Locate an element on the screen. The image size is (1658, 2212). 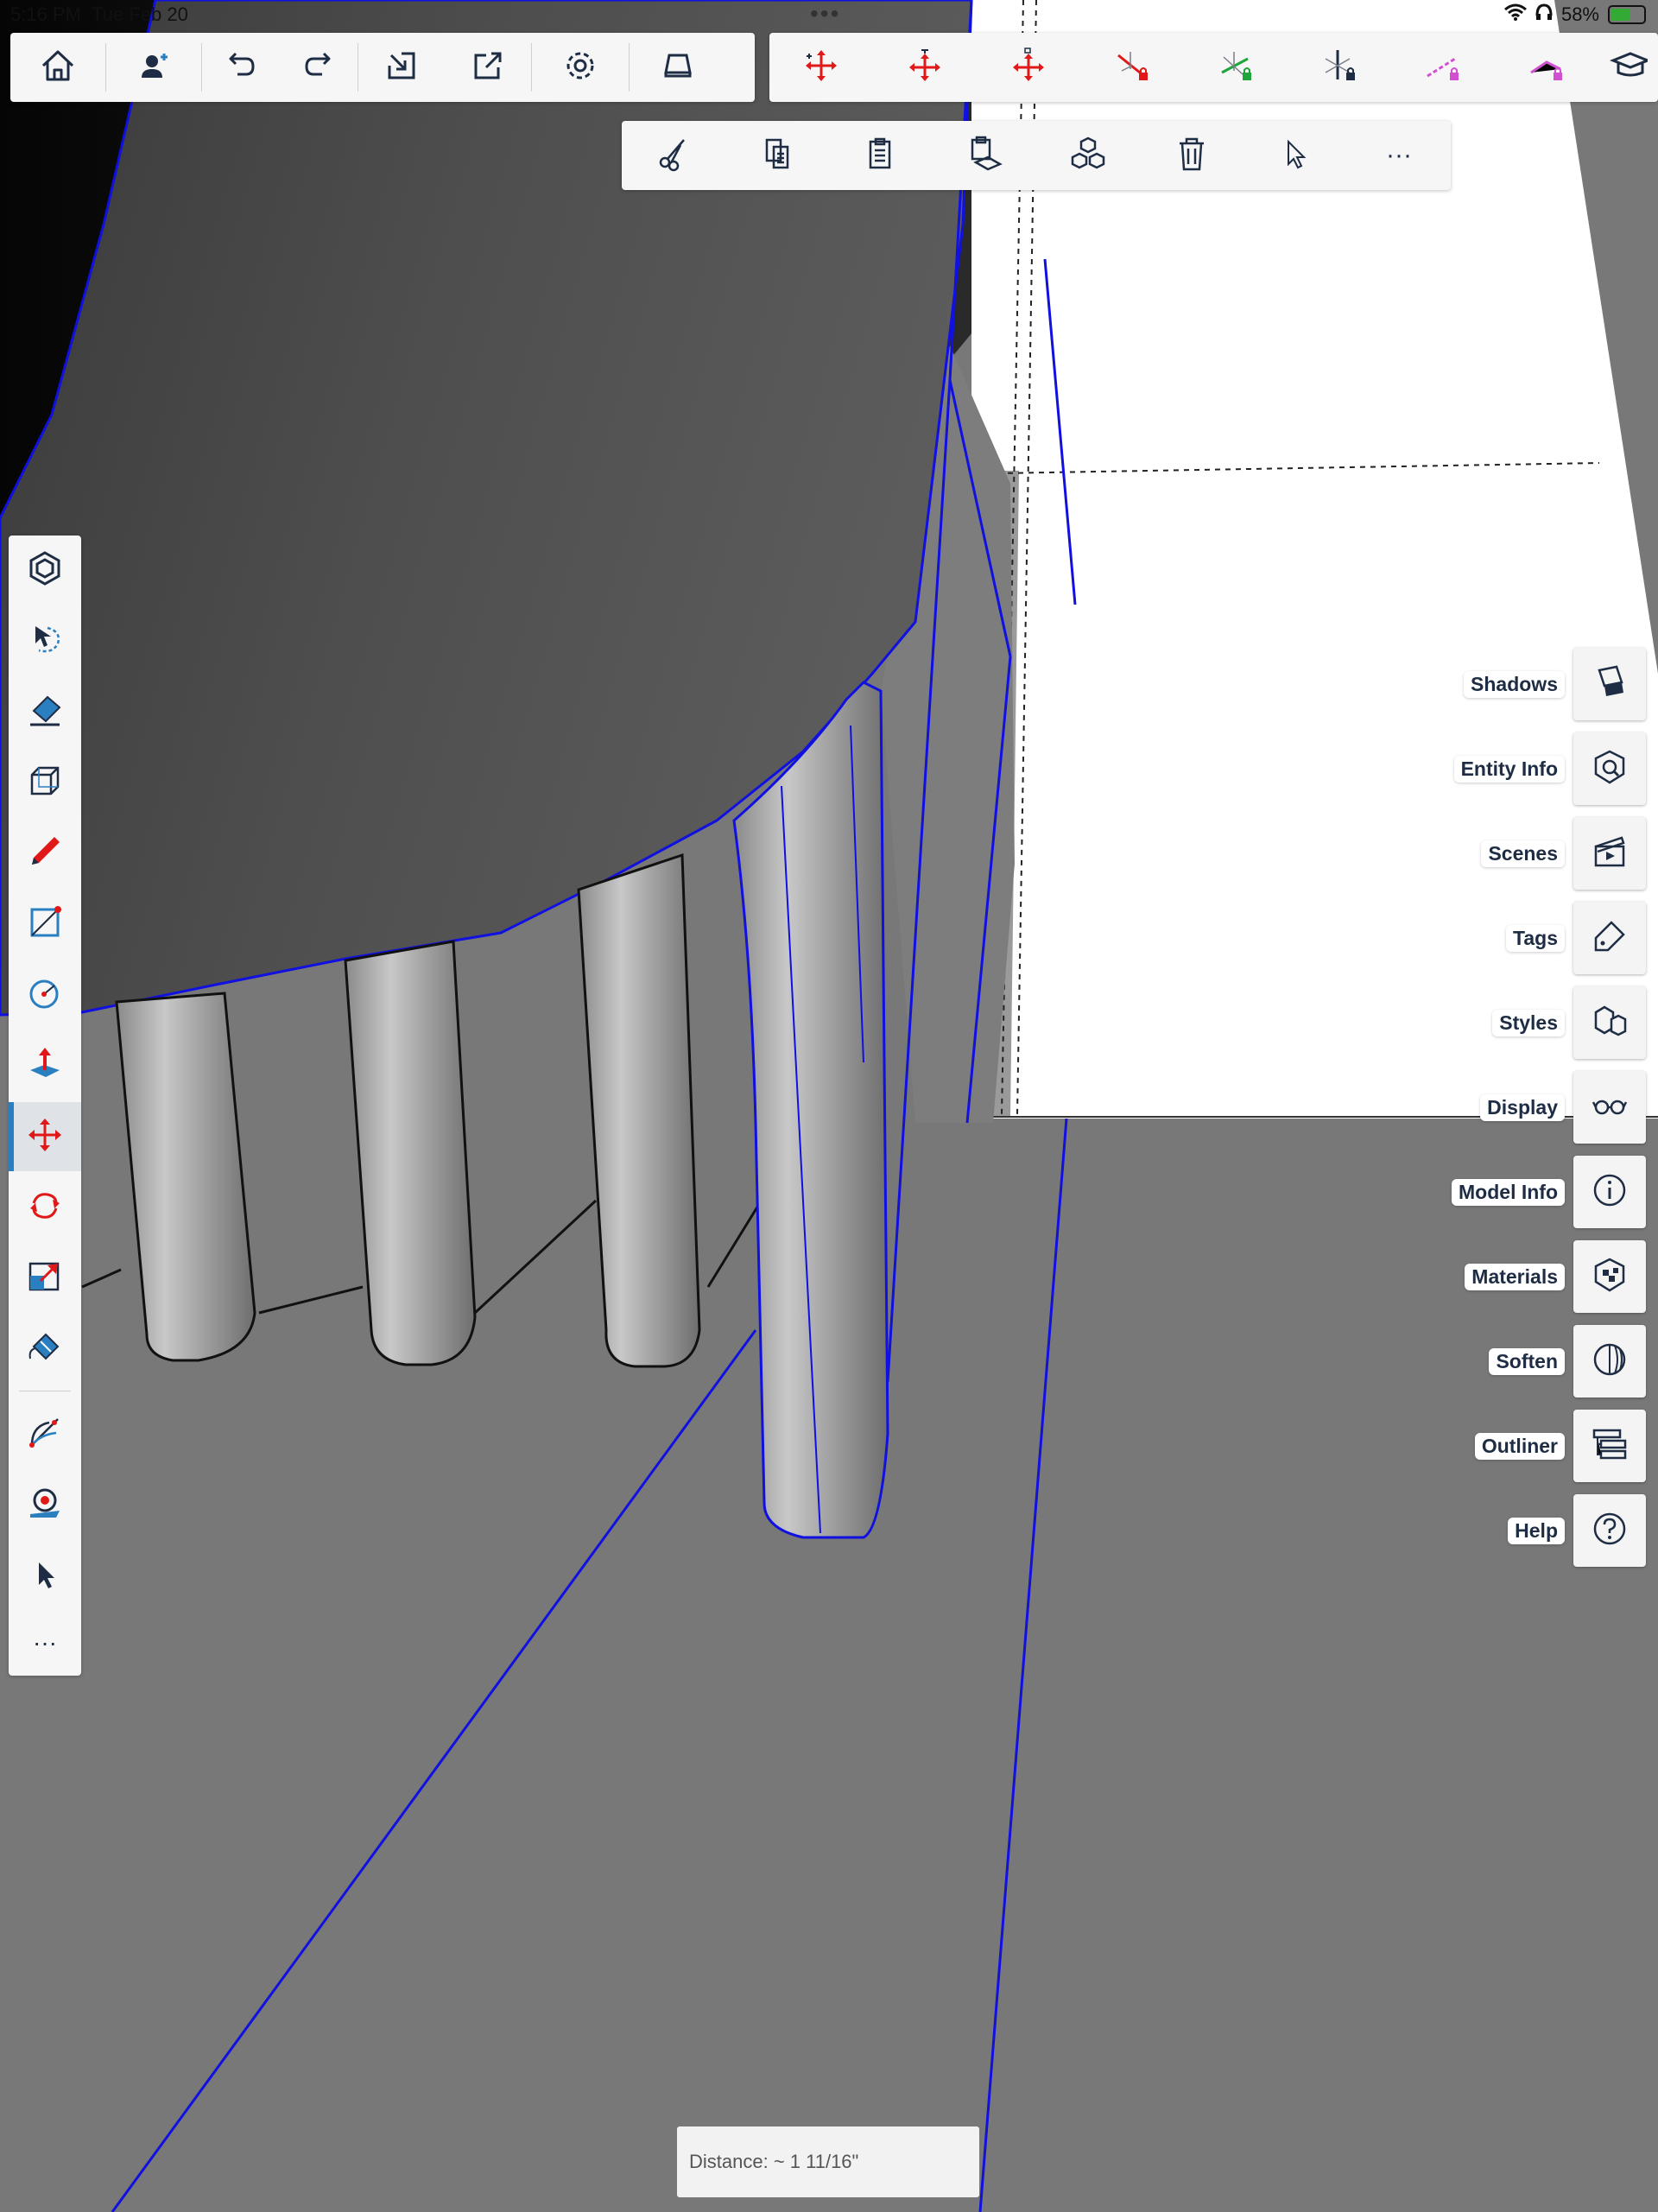
select-tool is located at coordinates (45, 1575).